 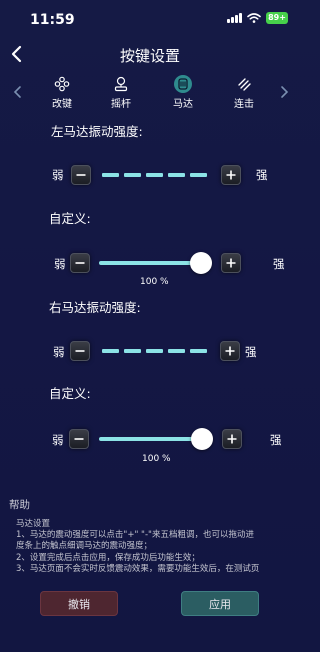 I want to click on help-line: 3、马达页面不会实时反馈震动效果，需要功能生效后，在测试页, so click(x=138, y=568).